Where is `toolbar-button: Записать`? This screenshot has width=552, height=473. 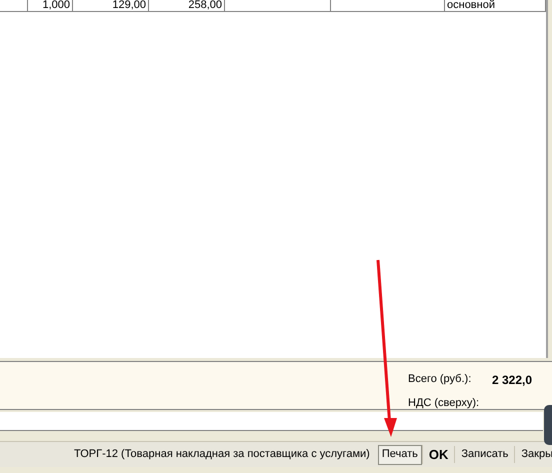
toolbar-button: Записать is located at coordinates (484, 454).